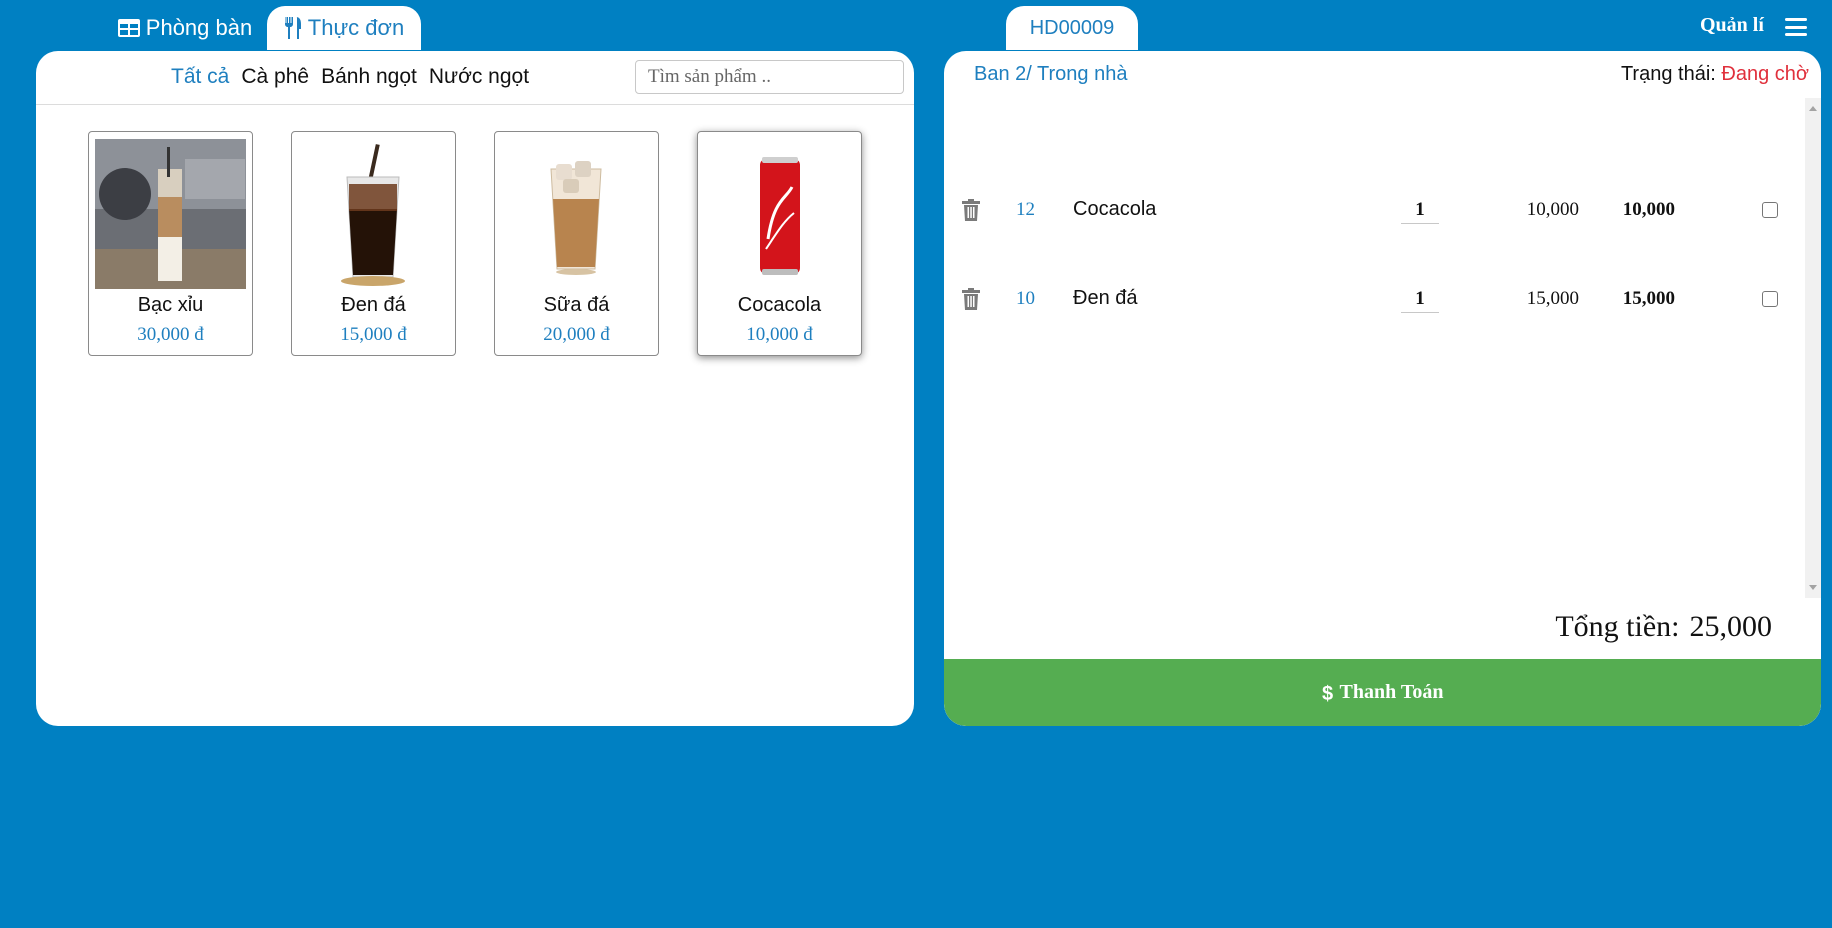 This screenshot has height=928, width=1832. I want to click on product-price: 10,000 đ, so click(779, 334).